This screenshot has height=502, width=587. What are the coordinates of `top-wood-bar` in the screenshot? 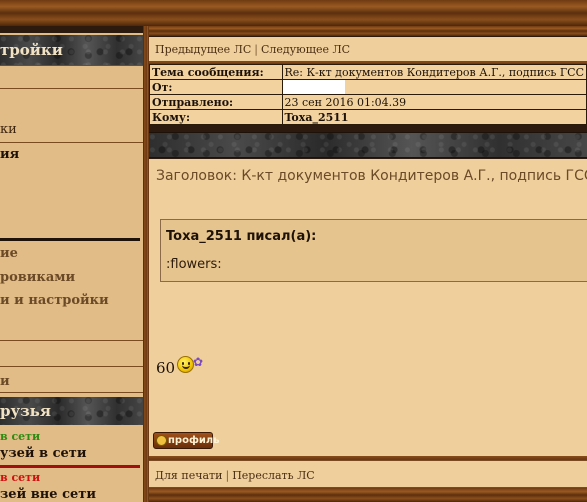 It's located at (293, 13).